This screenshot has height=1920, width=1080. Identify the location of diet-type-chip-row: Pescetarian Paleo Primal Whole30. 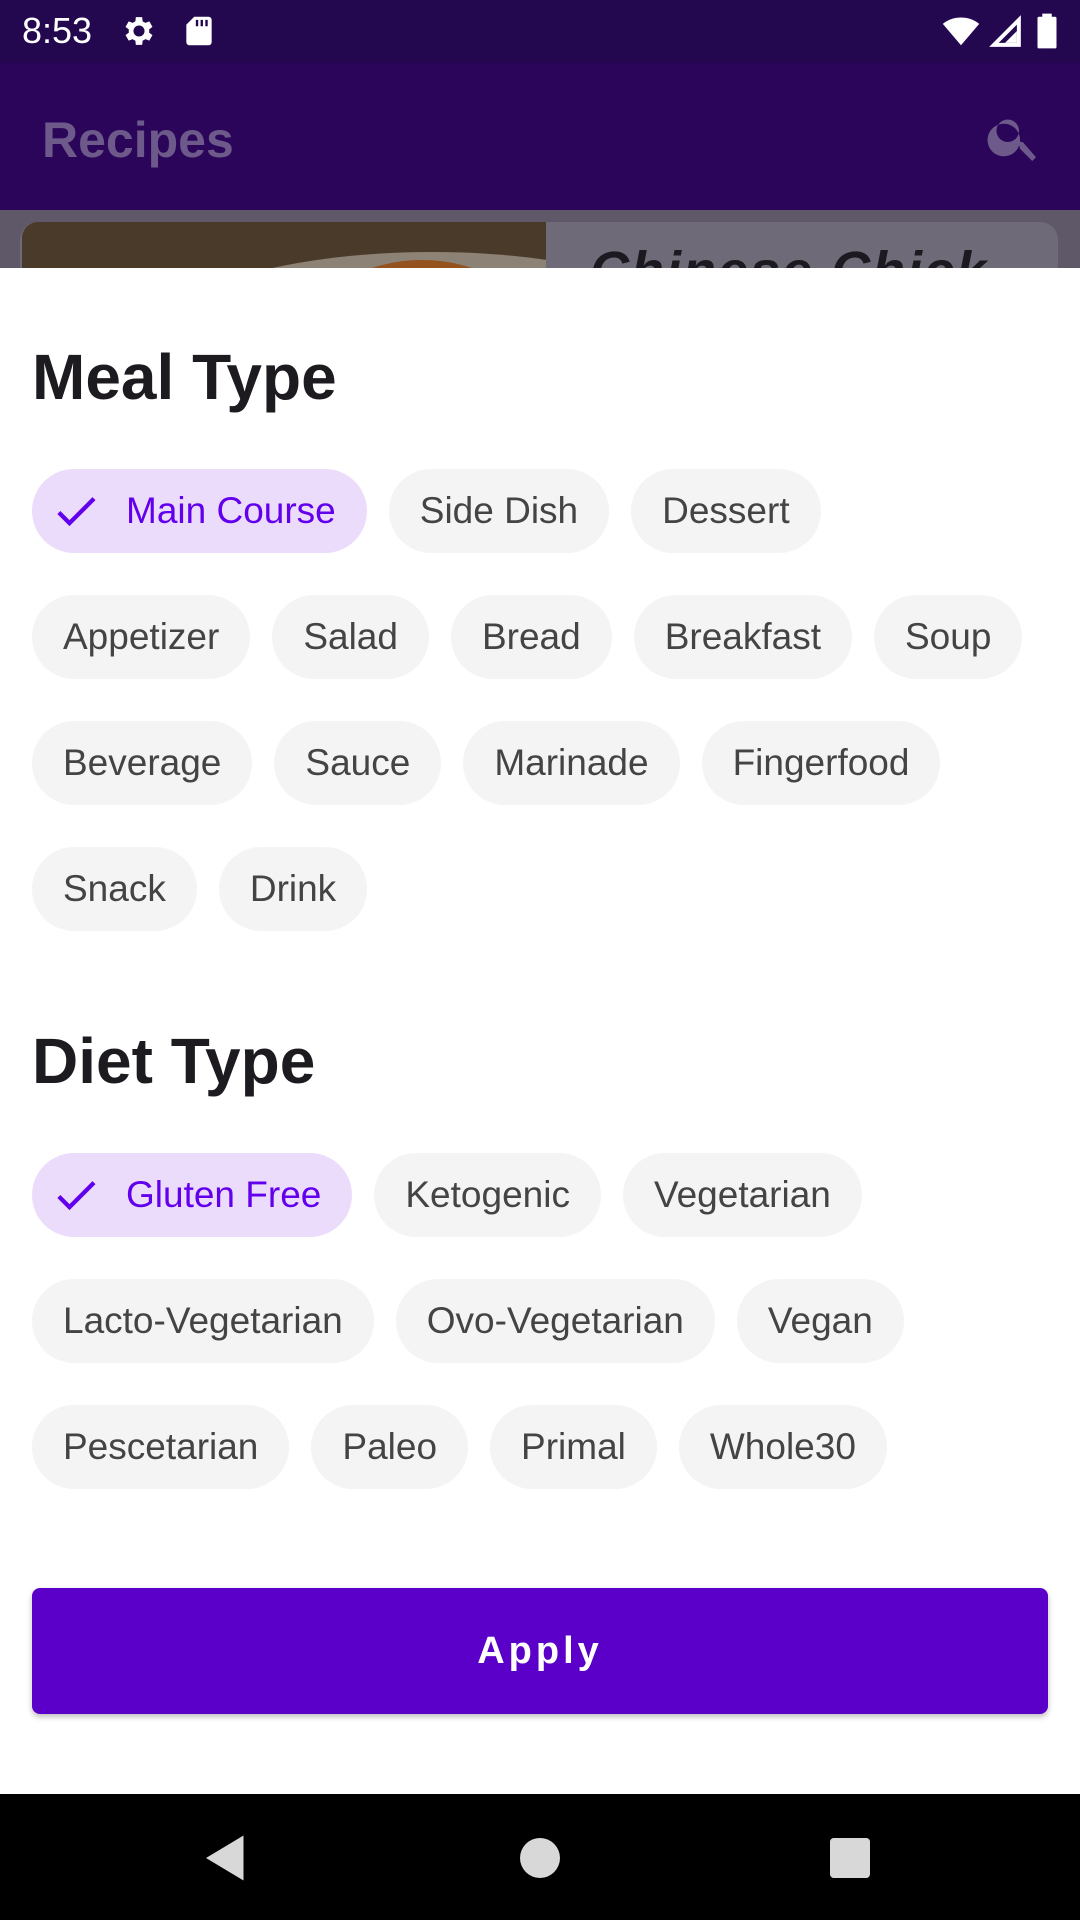
(459, 1447).